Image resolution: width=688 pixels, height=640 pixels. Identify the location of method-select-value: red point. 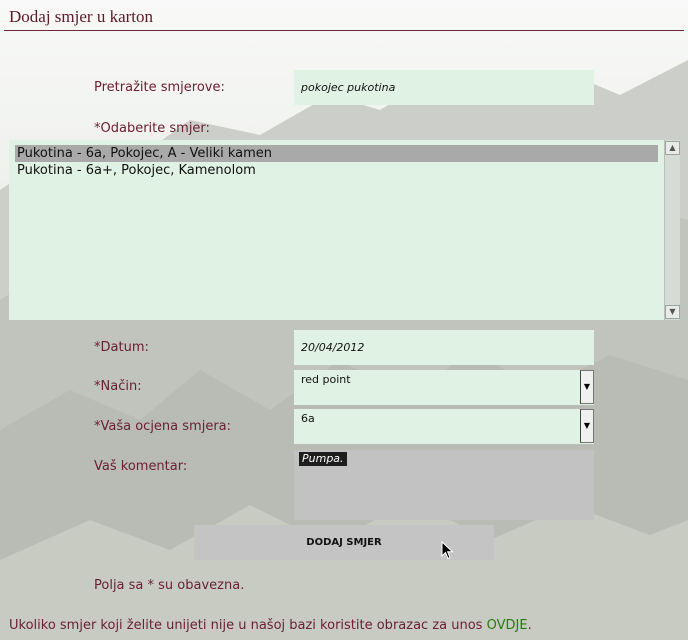
(326, 379).